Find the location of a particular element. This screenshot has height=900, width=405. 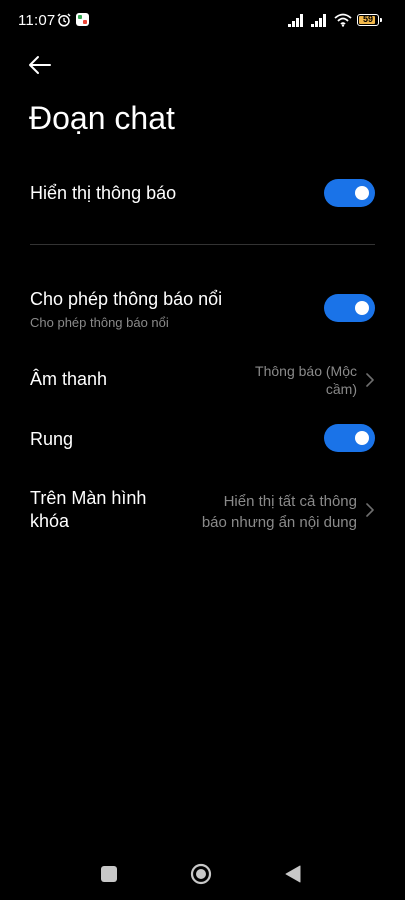

floating-notifications-toggle is located at coordinates (349, 308).